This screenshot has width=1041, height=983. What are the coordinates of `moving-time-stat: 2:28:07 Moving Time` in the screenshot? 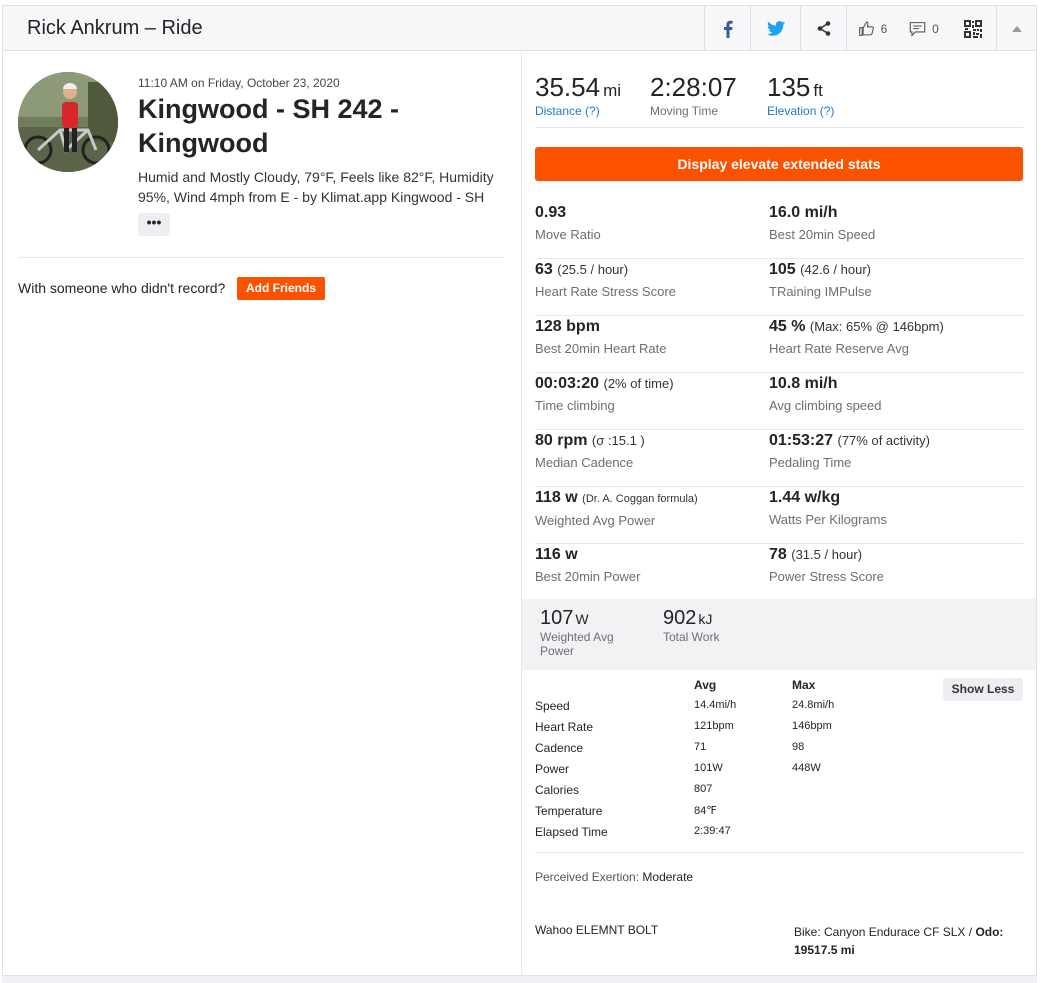 It's located at (693, 95).